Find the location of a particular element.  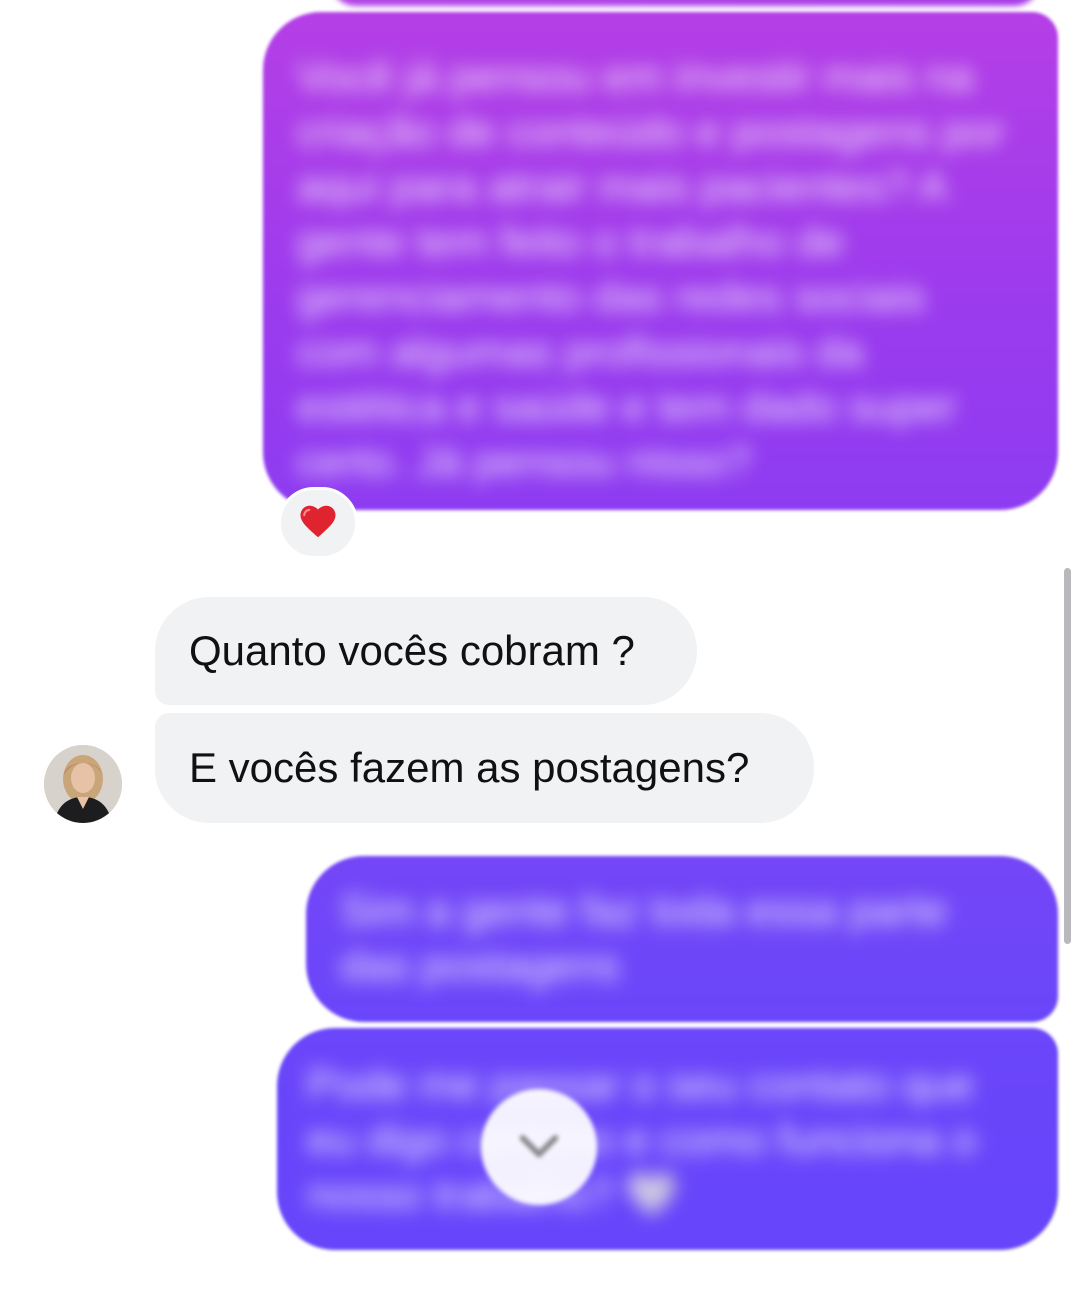

scroll-to-bottom-button is located at coordinates (539, 1147).